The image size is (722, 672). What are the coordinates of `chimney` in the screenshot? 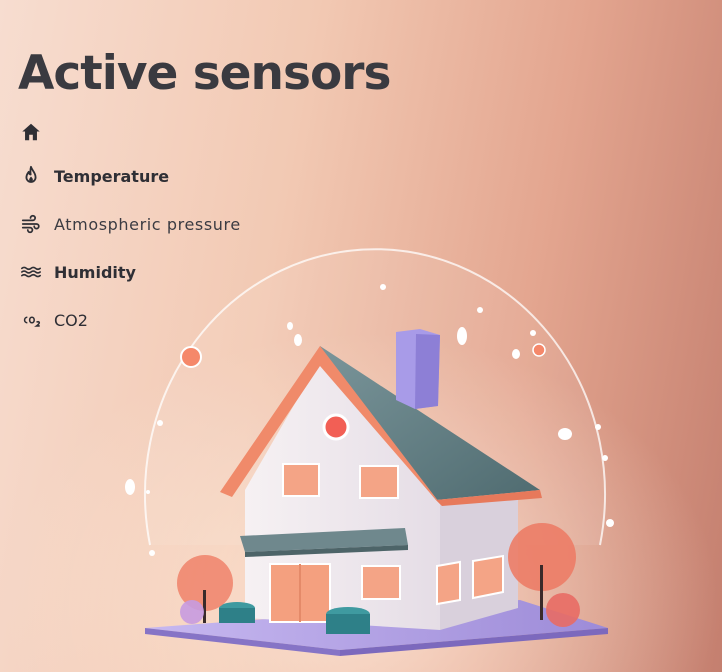 It's located at (418, 369).